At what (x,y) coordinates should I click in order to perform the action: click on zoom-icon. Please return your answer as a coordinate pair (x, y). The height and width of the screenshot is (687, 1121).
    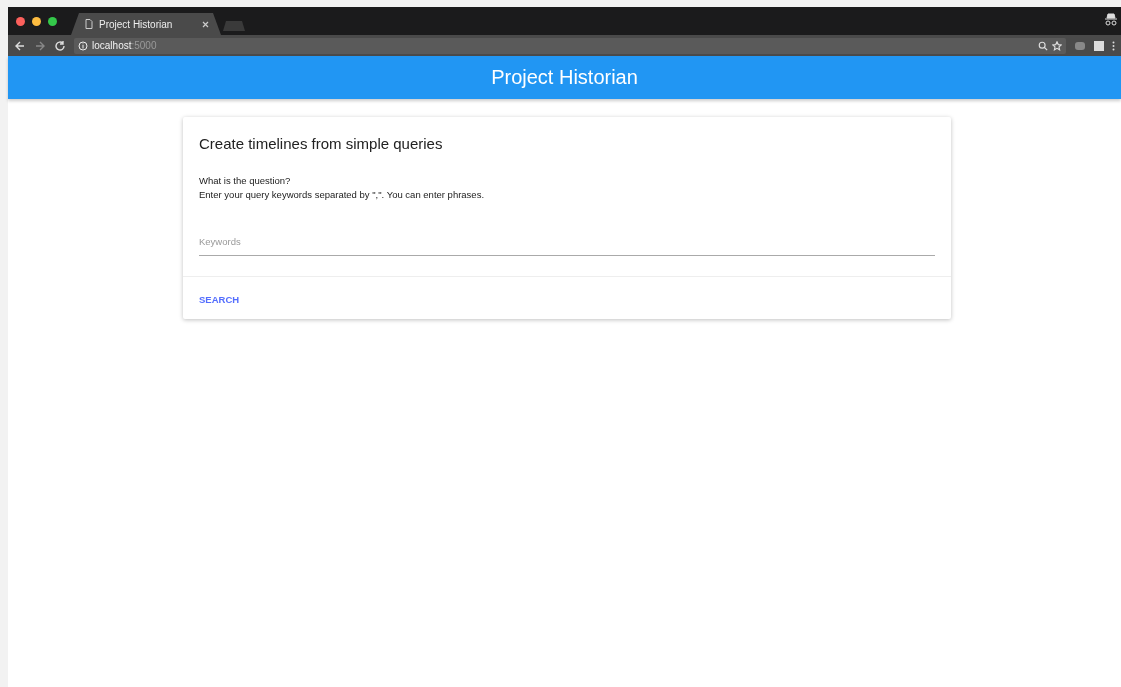
    Looking at the image, I should click on (1043, 45).